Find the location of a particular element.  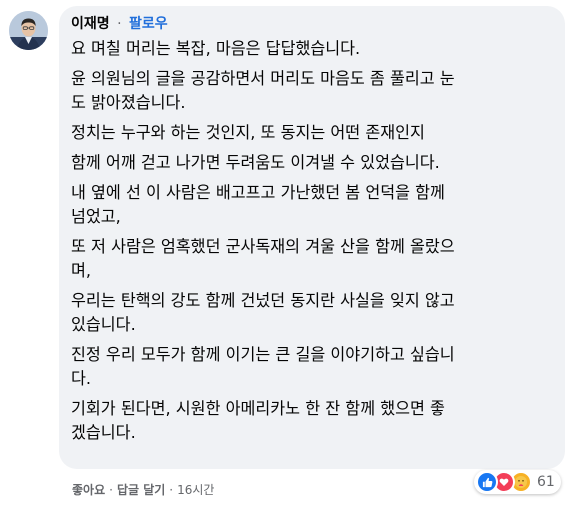

comment-paragraph: 정치는 누구와 하는 것인지, 또 동지는 어떤 존재인지 is located at coordinates (248, 132).